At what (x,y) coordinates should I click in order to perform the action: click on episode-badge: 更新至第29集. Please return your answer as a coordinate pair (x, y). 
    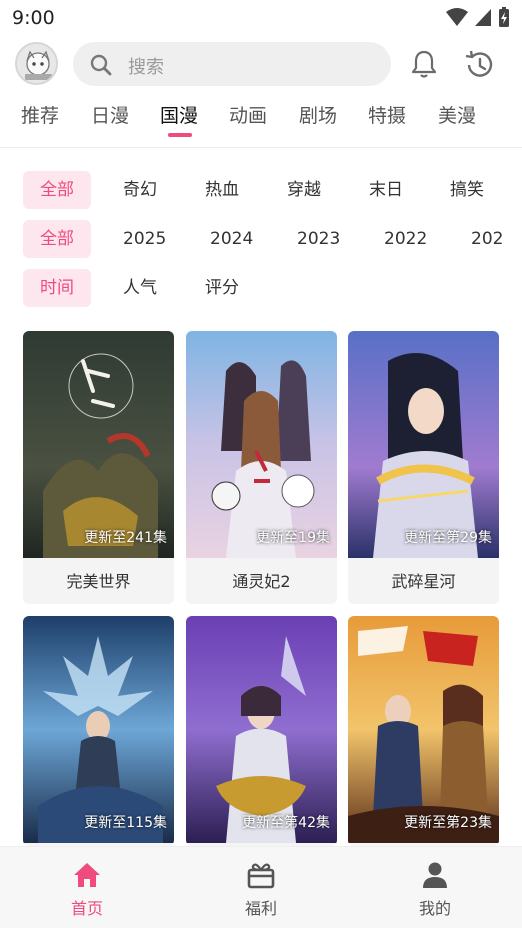
    Looking at the image, I should click on (448, 538).